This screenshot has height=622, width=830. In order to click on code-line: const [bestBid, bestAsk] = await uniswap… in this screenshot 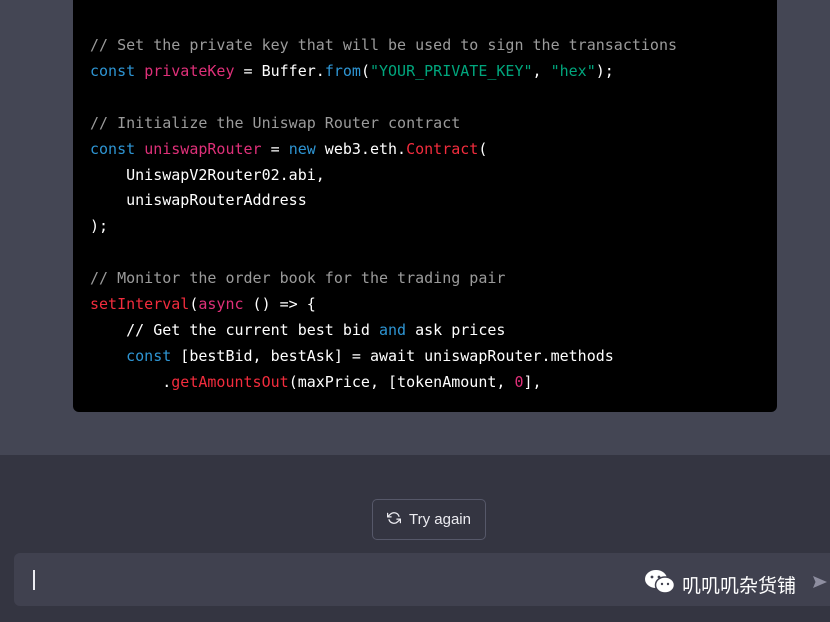, I will do `click(352, 356)`.